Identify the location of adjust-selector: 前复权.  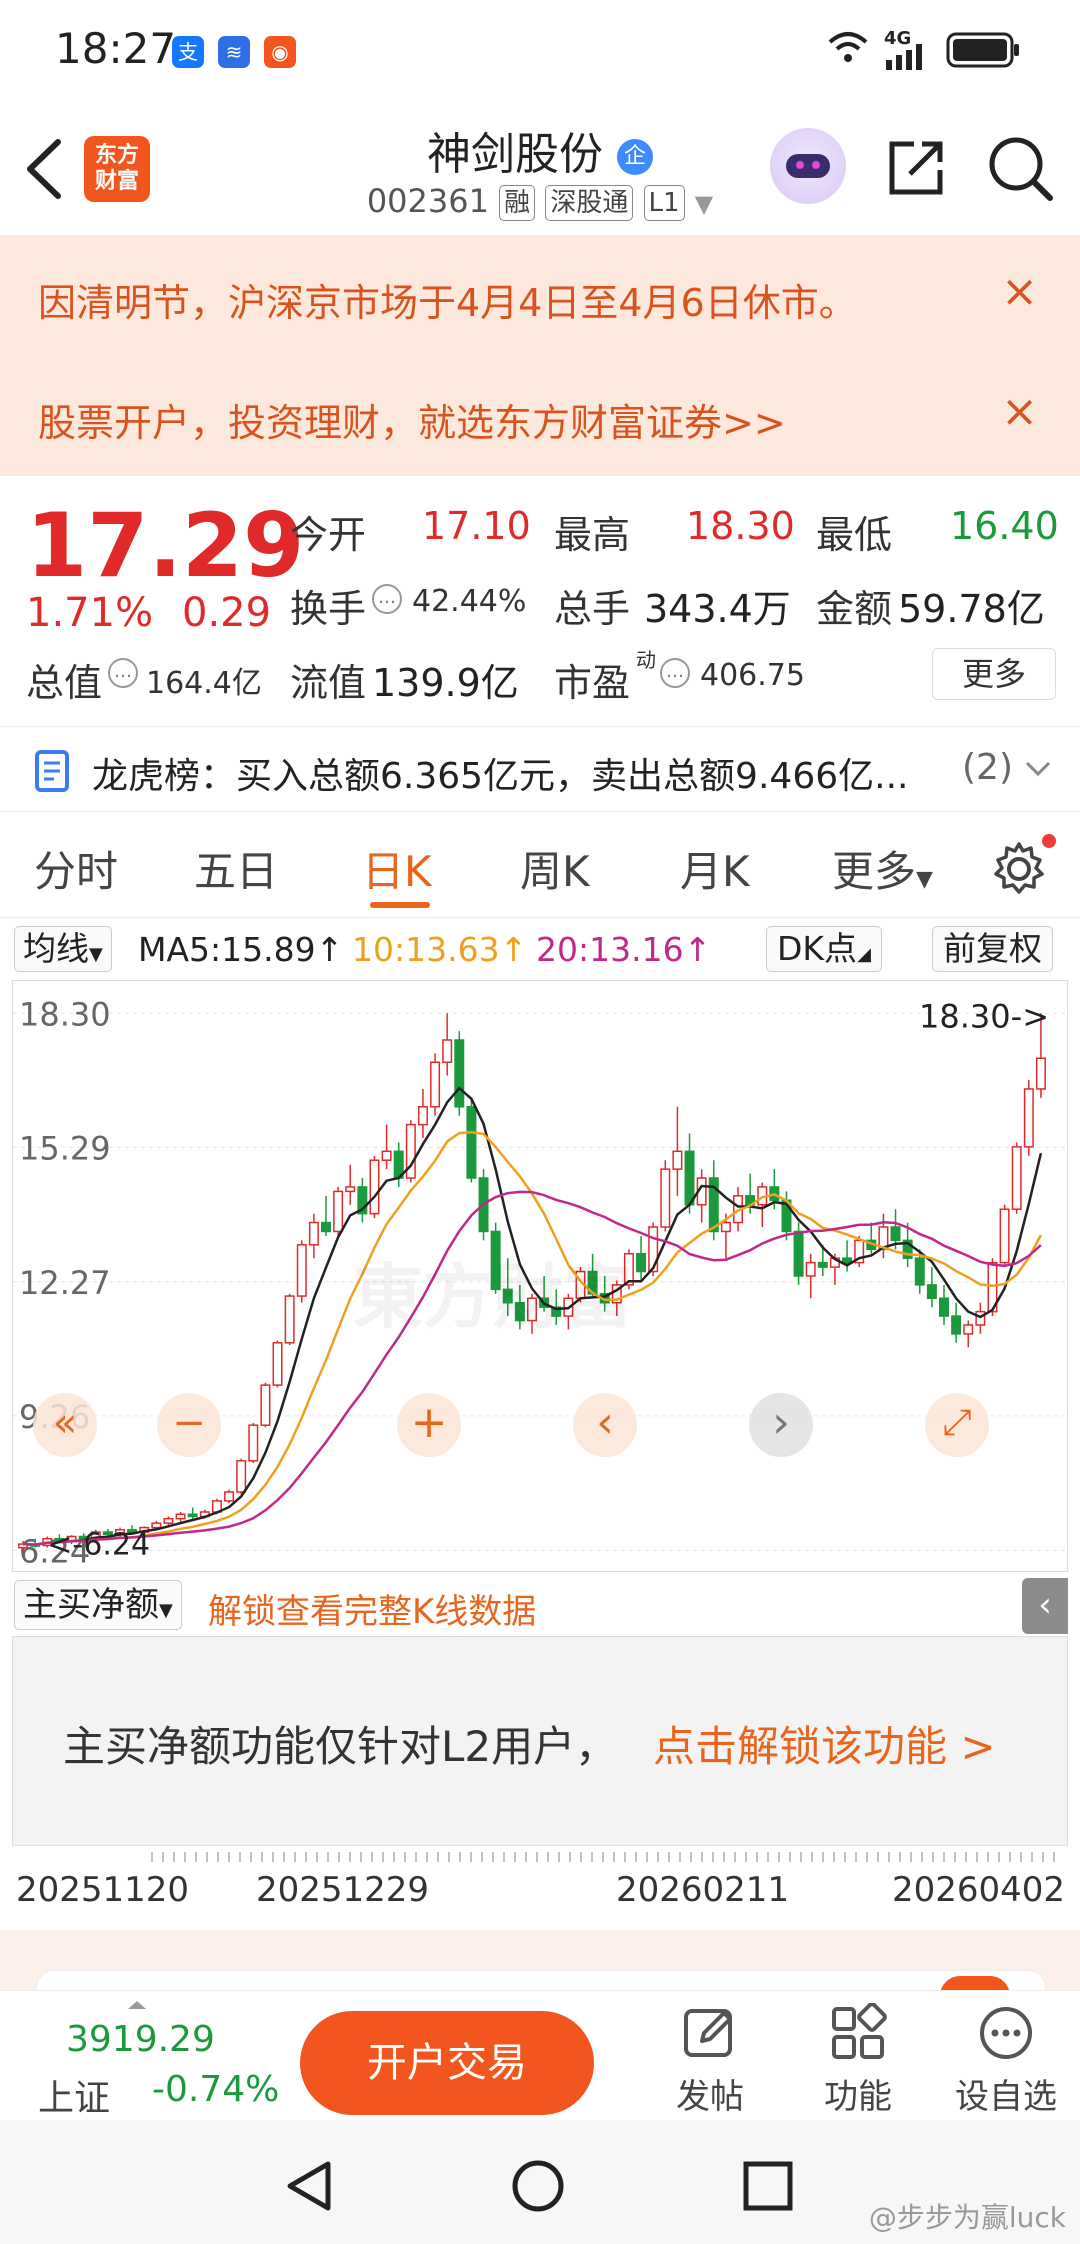
(992, 949).